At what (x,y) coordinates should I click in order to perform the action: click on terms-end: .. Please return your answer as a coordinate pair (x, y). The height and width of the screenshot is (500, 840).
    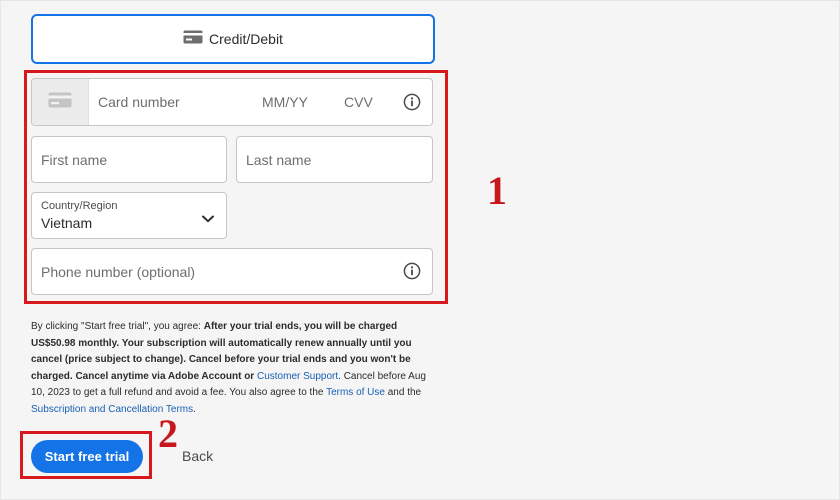
    Looking at the image, I should click on (194, 409).